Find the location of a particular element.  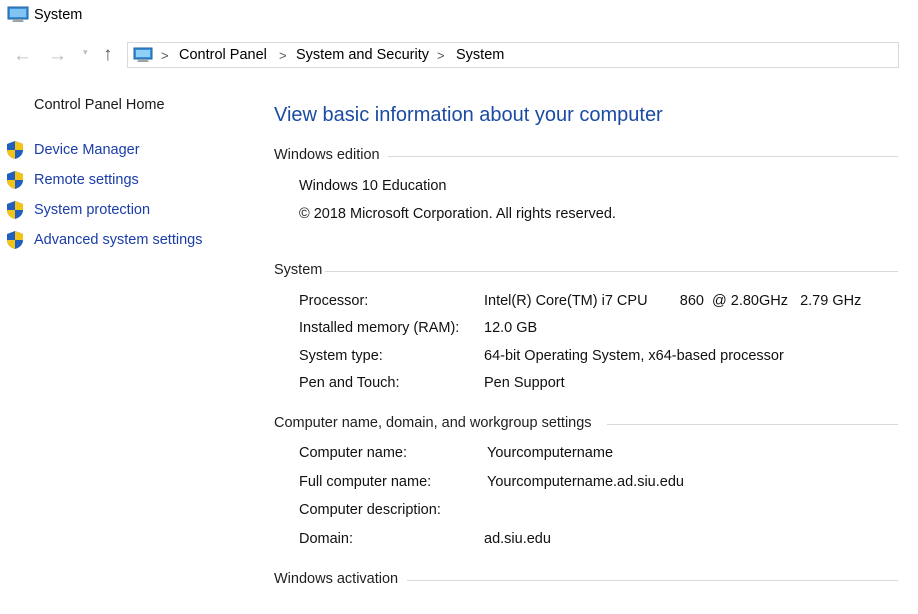

breadcrumb-system-and-security: System and Security is located at coordinates (362, 55).